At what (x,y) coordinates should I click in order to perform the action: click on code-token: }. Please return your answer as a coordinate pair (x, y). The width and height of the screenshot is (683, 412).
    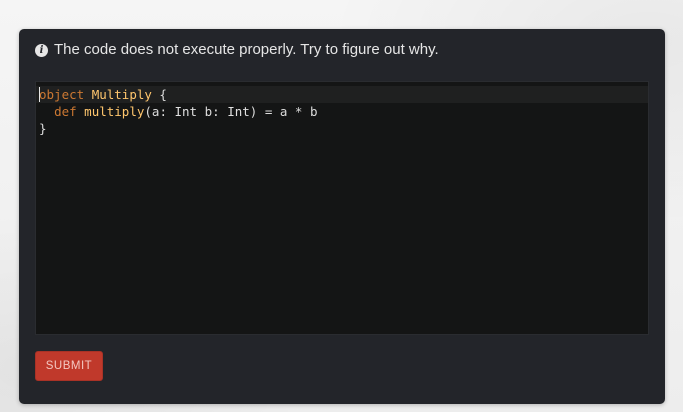
    Looking at the image, I should click on (43, 128).